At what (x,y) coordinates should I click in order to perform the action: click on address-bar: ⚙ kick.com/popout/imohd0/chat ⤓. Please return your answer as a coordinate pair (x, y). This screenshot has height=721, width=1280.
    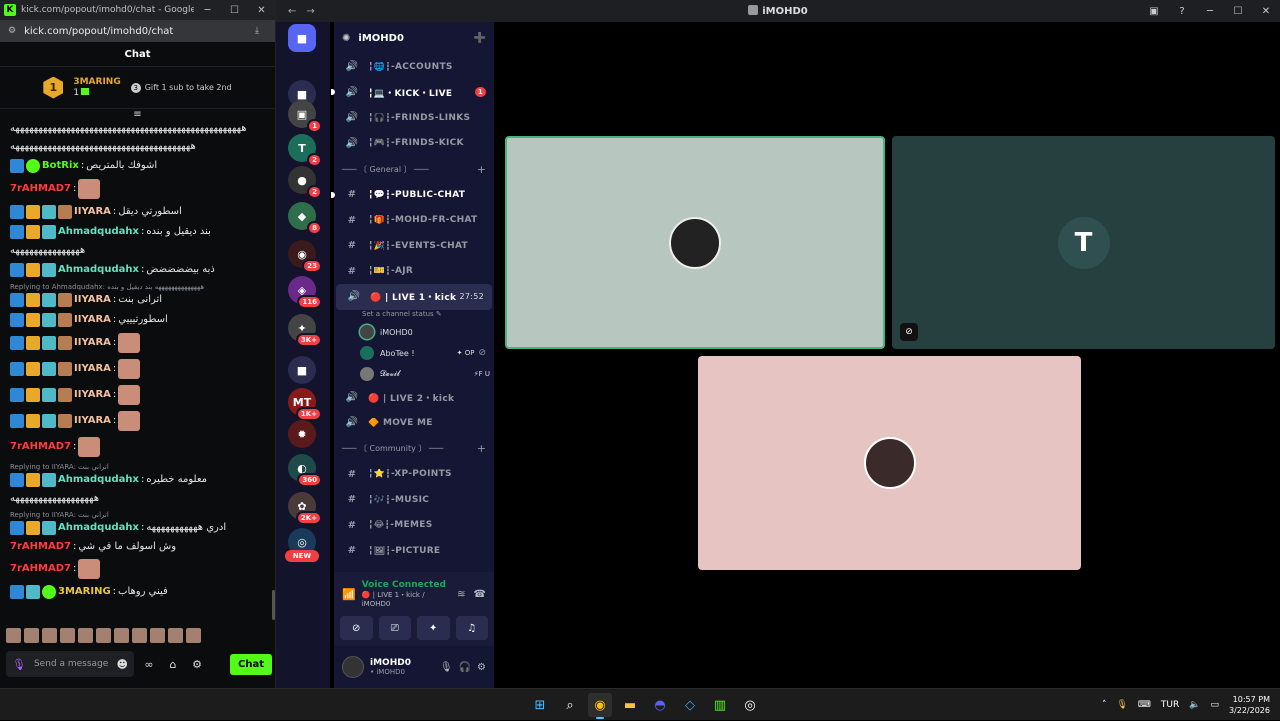
    Looking at the image, I should click on (137, 31).